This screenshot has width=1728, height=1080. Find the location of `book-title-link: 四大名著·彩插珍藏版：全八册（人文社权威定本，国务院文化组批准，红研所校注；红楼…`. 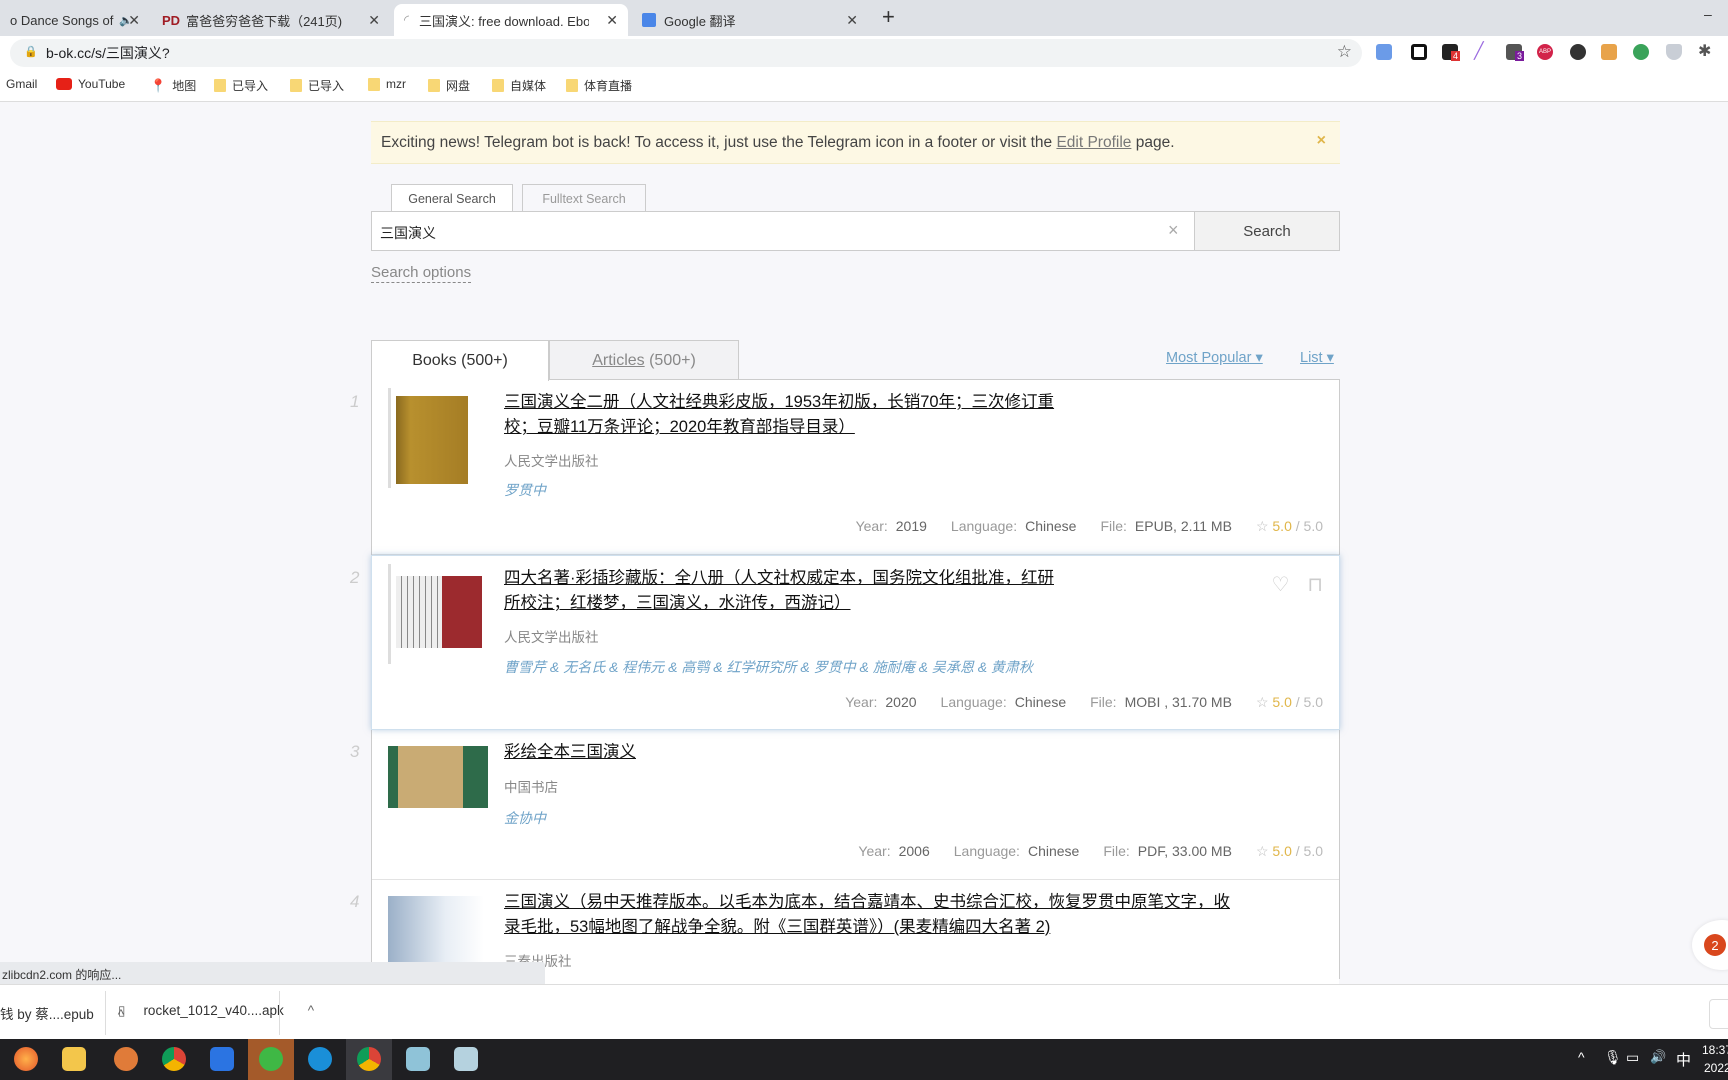

book-title-link: 四大名著·彩插珍藏版：全八册（人文社权威定本，国务院文化组批准，红研所校注；红楼… is located at coordinates (784, 591).